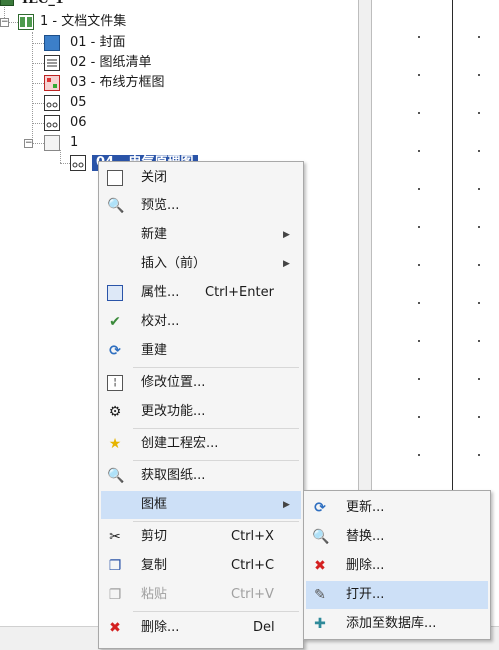  Describe the element at coordinates (52, 63) in the screenshot. I see `list-page-icon` at that location.